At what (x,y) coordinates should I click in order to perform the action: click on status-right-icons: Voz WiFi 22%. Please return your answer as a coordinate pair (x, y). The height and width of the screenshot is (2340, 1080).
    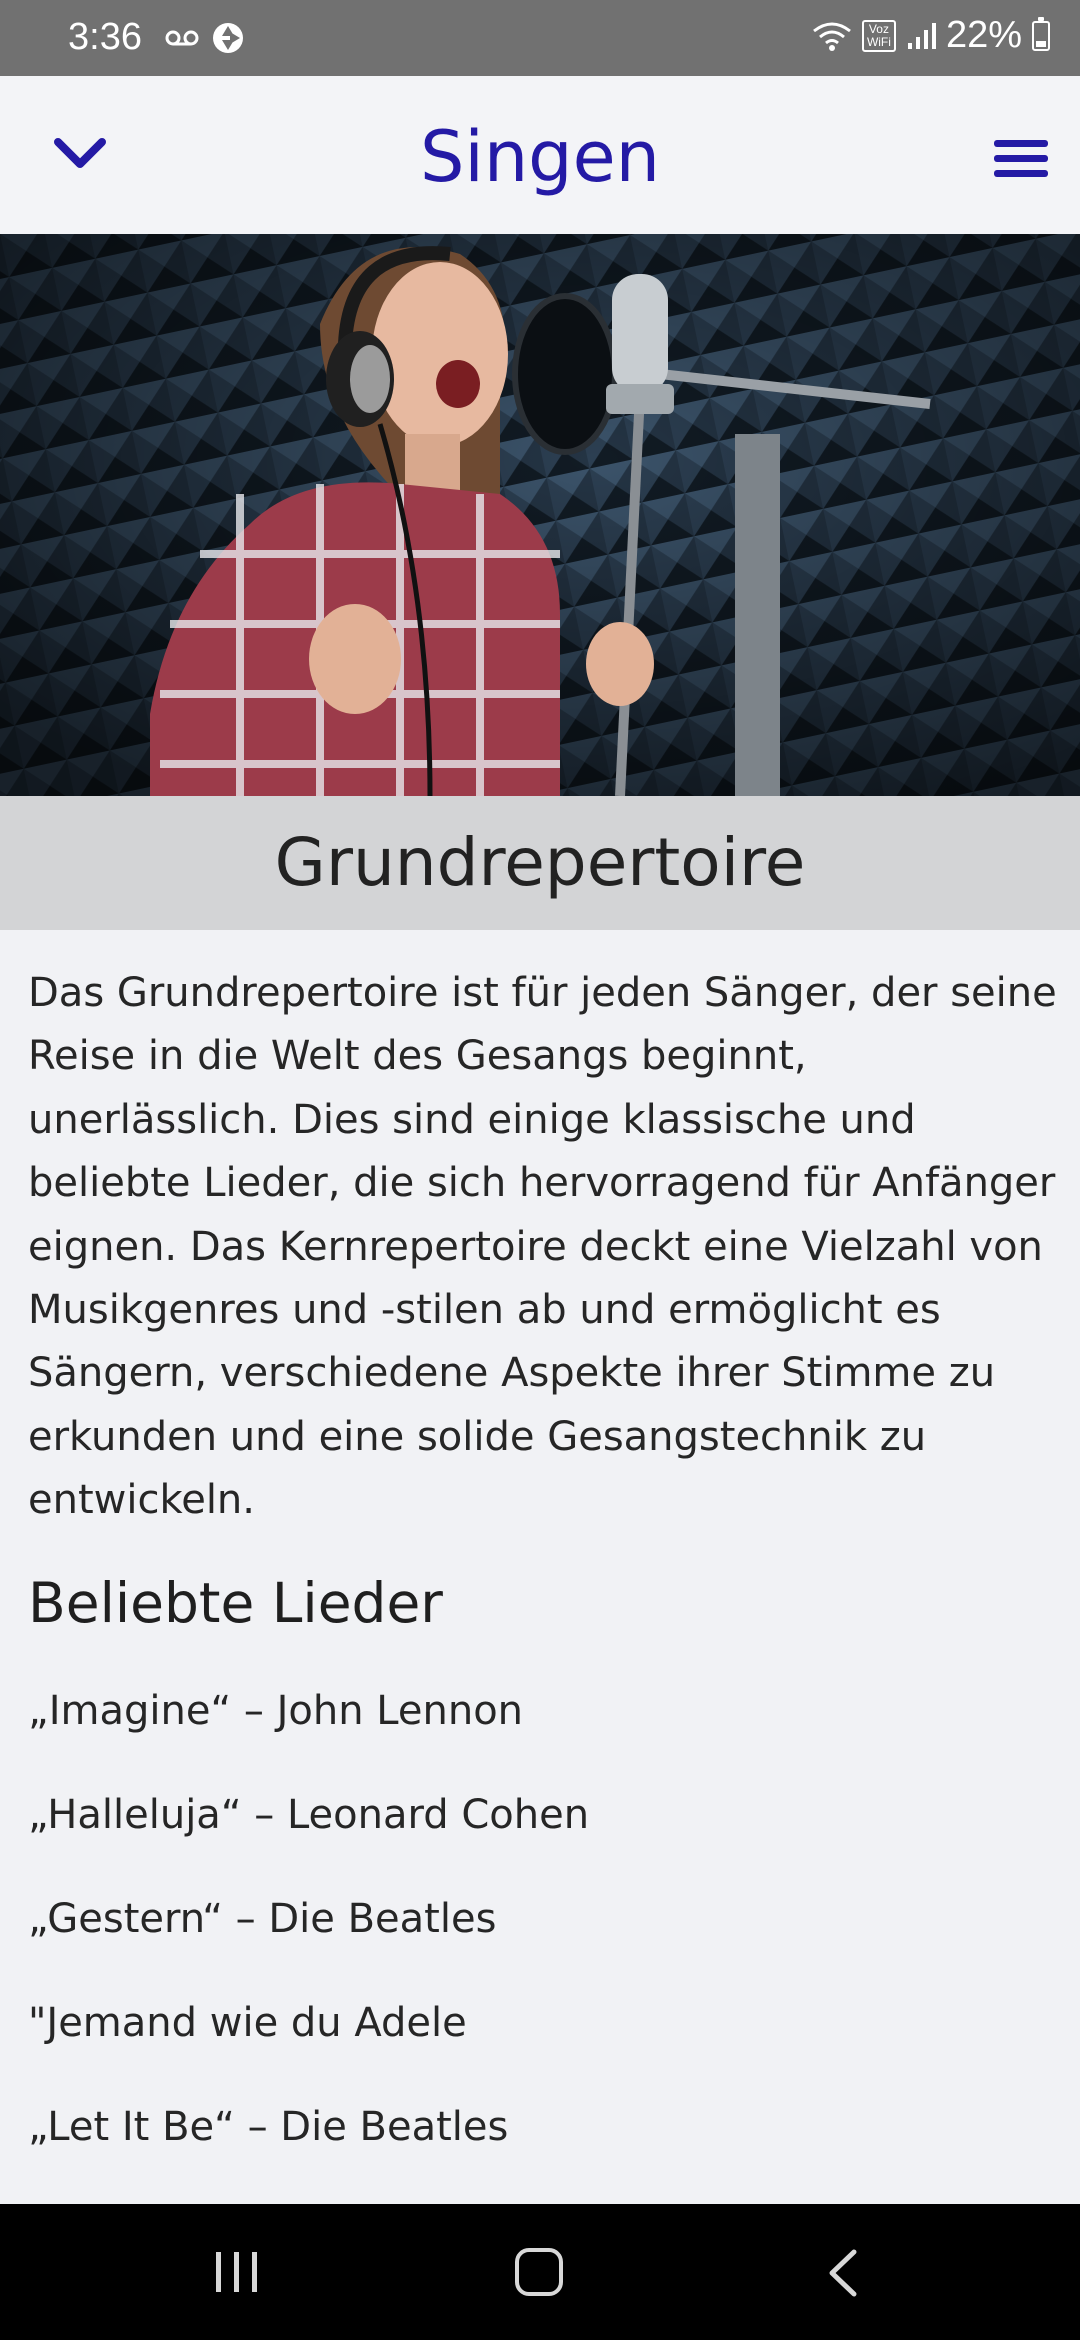
    Looking at the image, I should click on (931, 35).